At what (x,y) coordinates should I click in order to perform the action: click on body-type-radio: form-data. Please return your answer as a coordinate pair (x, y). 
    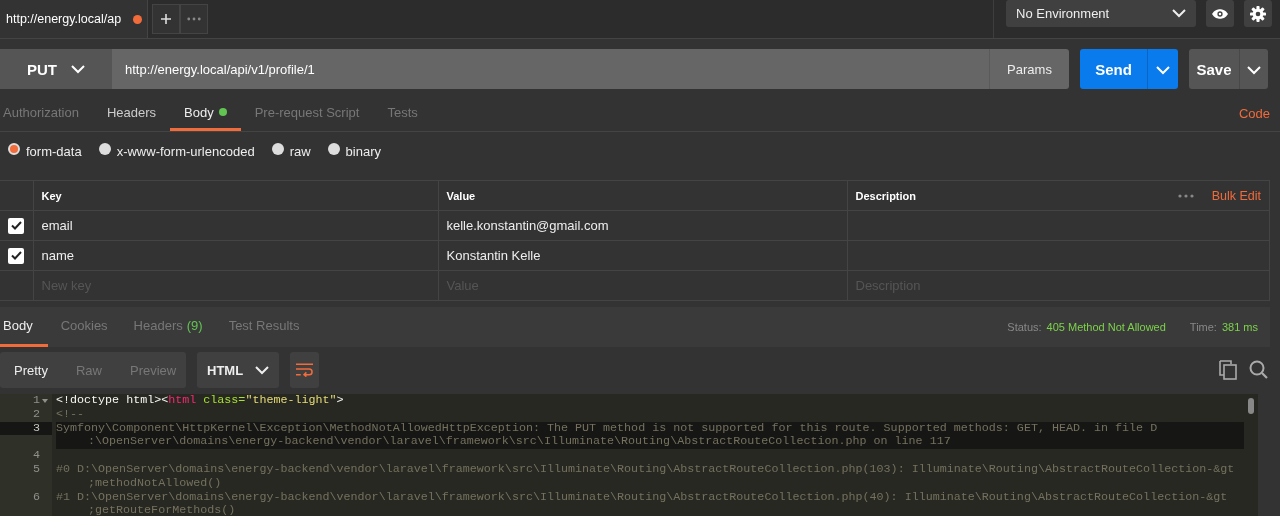
    Looking at the image, I should click on (45, 151).